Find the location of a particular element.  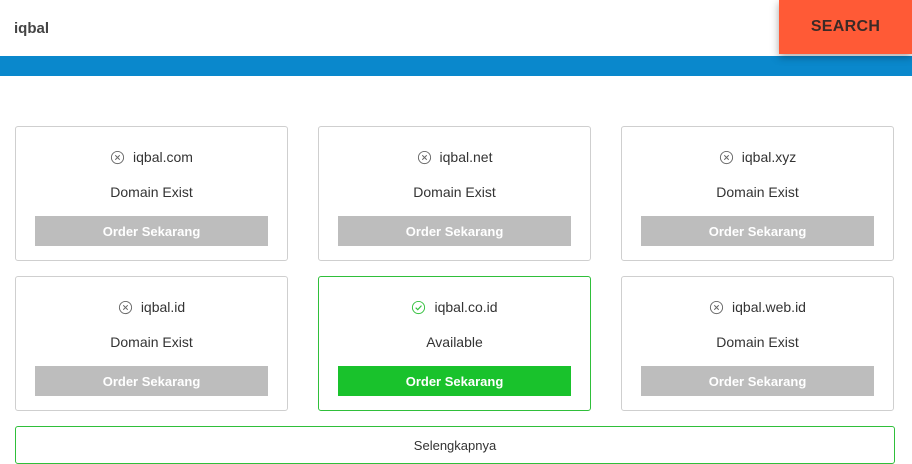

domain-card-available: iqbal.co.id Available Order Sekarang is located at coordinates (454, 343).